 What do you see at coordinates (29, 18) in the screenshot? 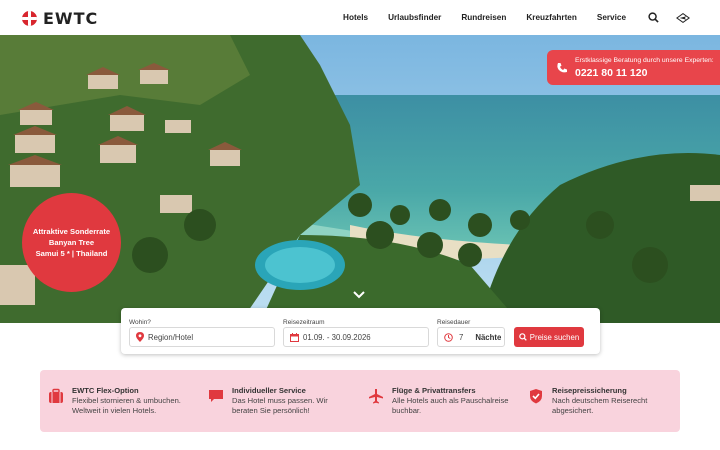
I see `logo-mark-icon` at bounding box center [29, 18].